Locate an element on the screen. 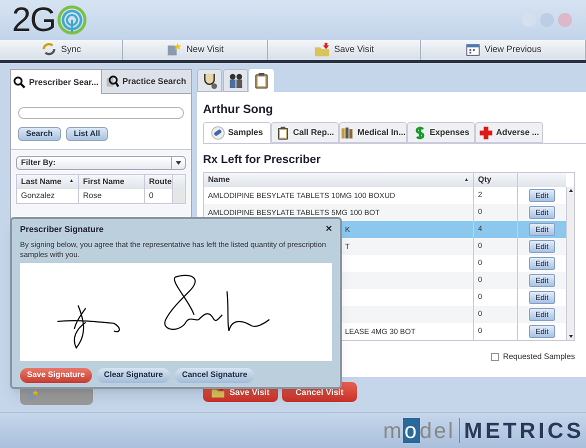 This screenshot has height=448, width=586. pills-icon is located at coordinates (218, 133).